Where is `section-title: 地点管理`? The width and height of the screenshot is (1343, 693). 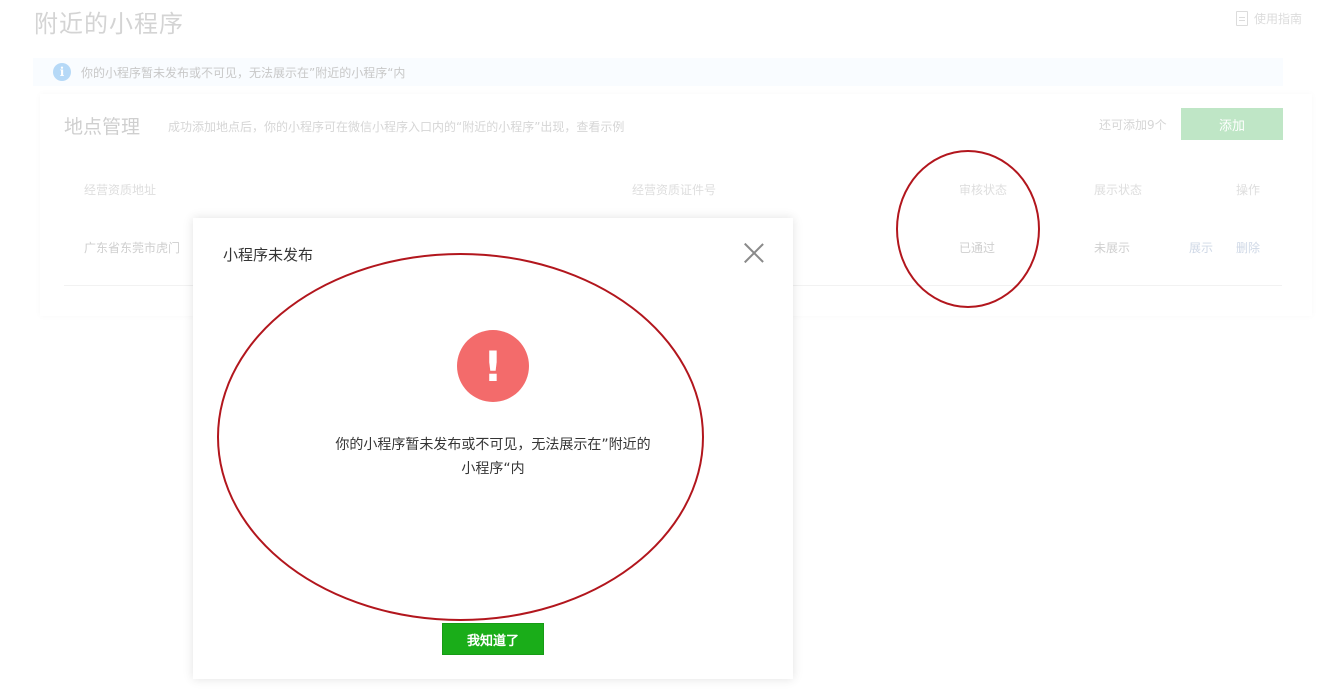
section-title: 地点管理 is located at coordinates (102, 127).